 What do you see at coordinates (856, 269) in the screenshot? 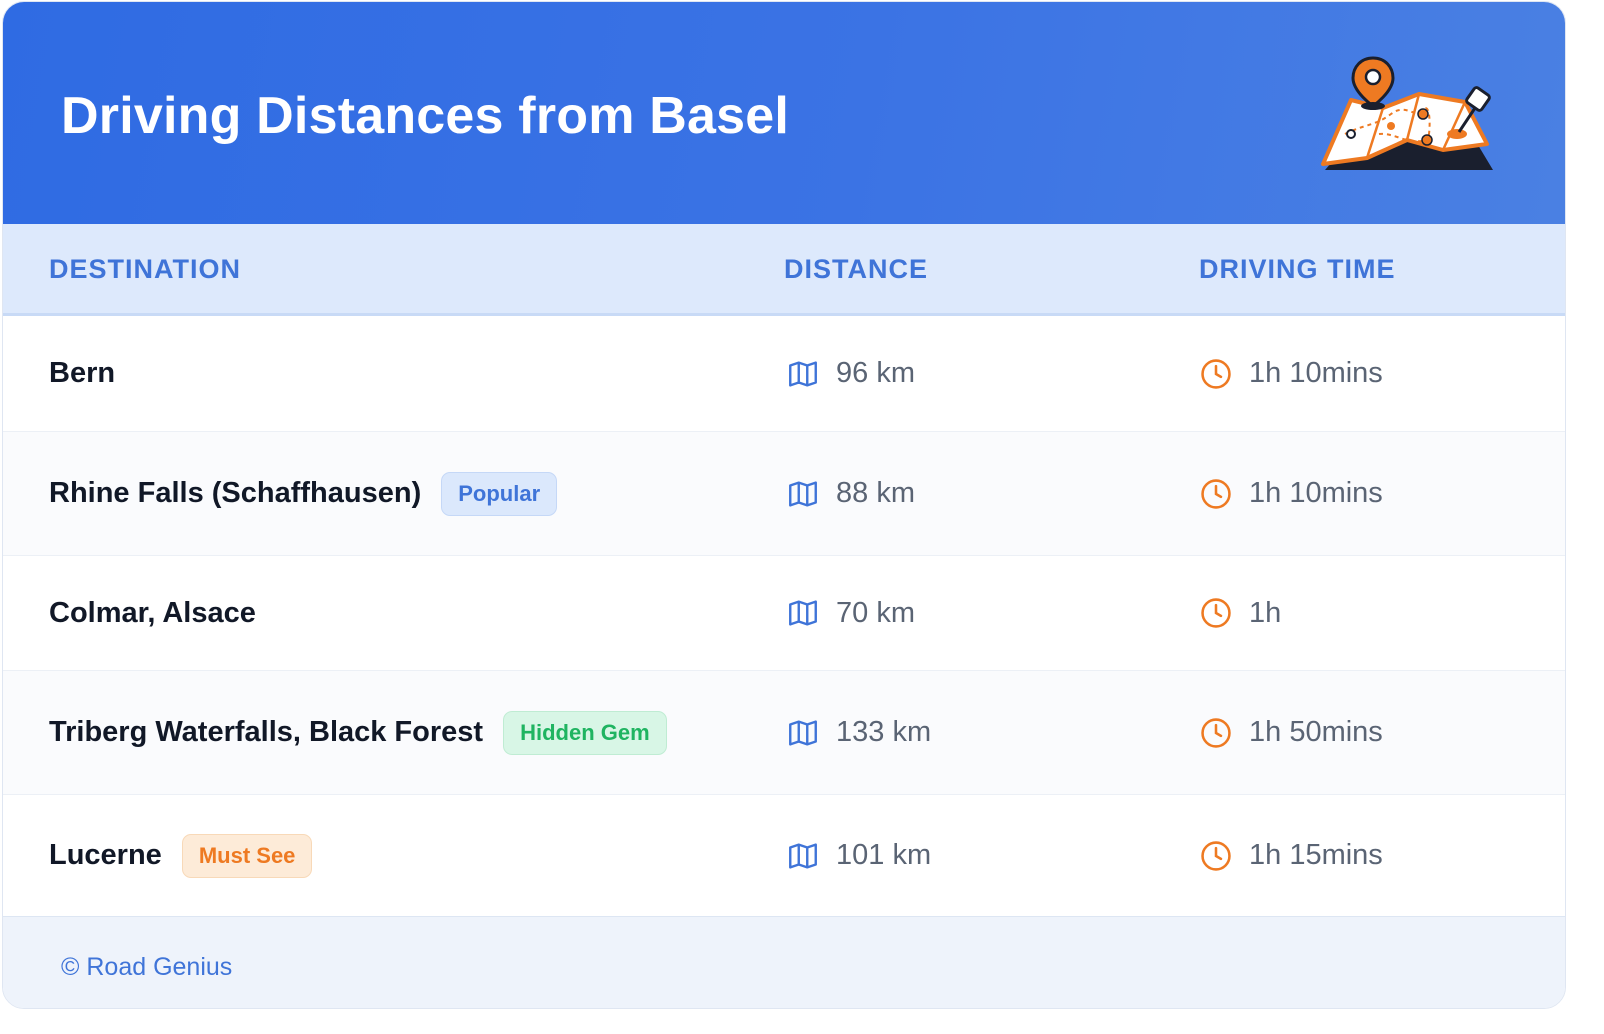
I see `column-header-distance: DISTANCE` at bounding box center [856, 269].